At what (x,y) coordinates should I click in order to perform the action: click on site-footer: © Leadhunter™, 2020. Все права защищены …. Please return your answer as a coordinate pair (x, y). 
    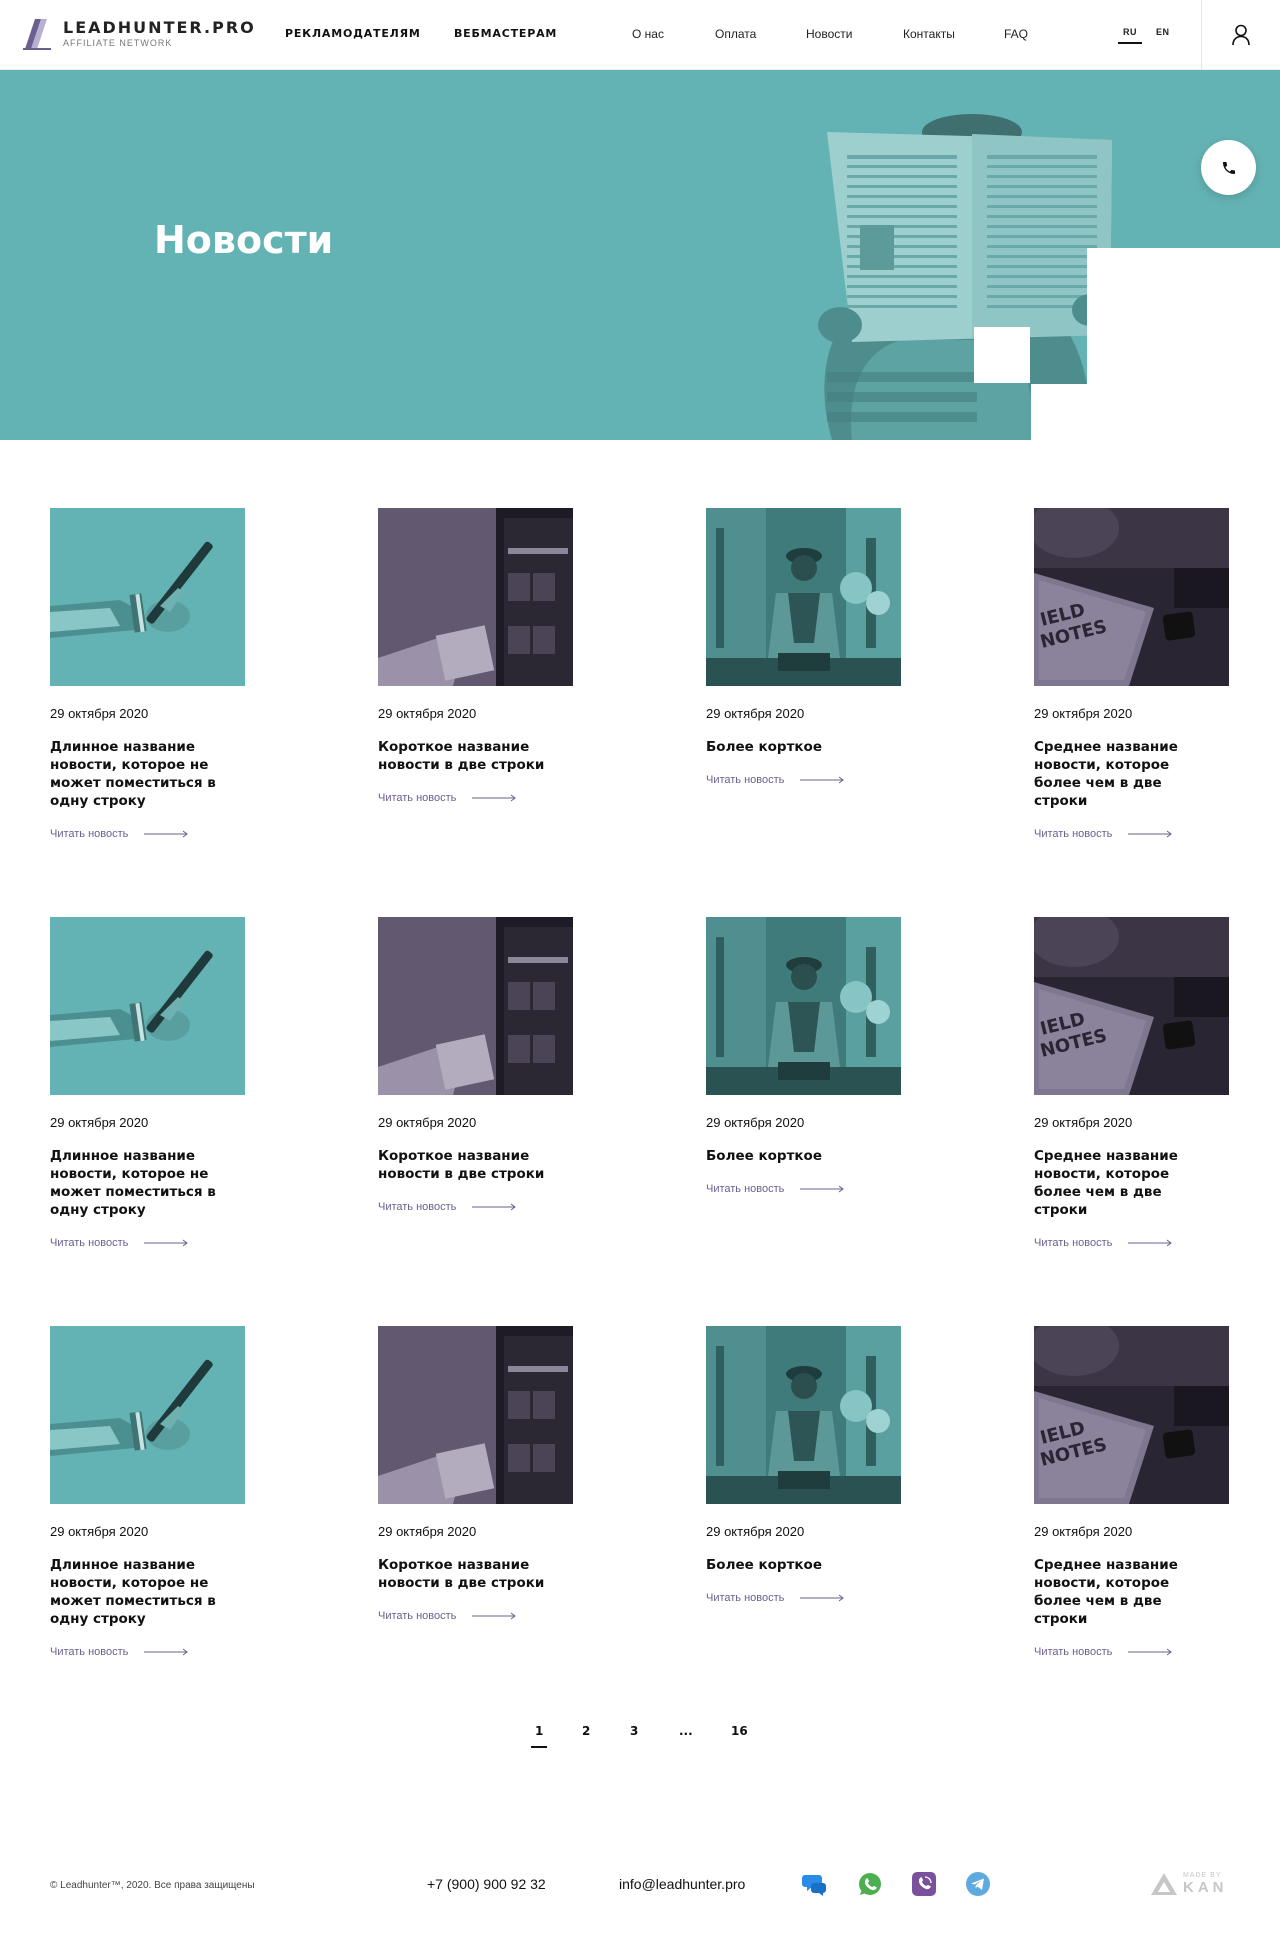
    Looking at the image, I should click on (640, 1899).